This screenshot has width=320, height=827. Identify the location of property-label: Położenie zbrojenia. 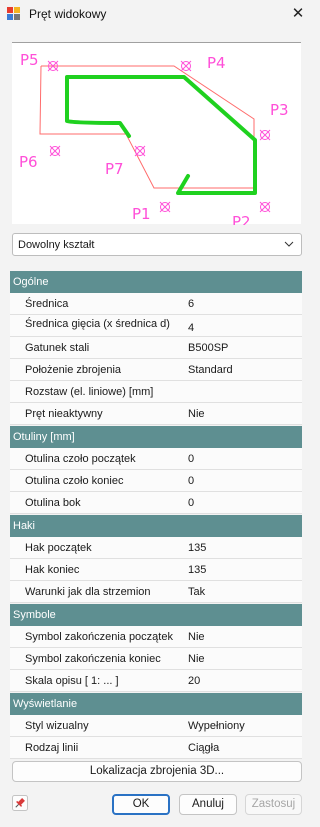
(73, 370).